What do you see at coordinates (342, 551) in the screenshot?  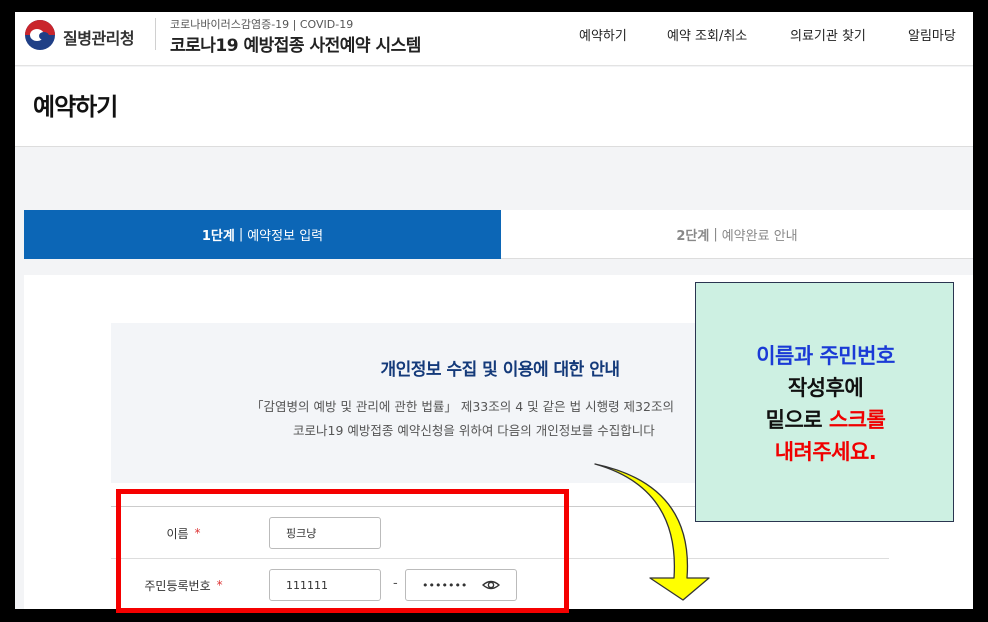 I see `annotation-red-box` at bounding box center [342, 551].